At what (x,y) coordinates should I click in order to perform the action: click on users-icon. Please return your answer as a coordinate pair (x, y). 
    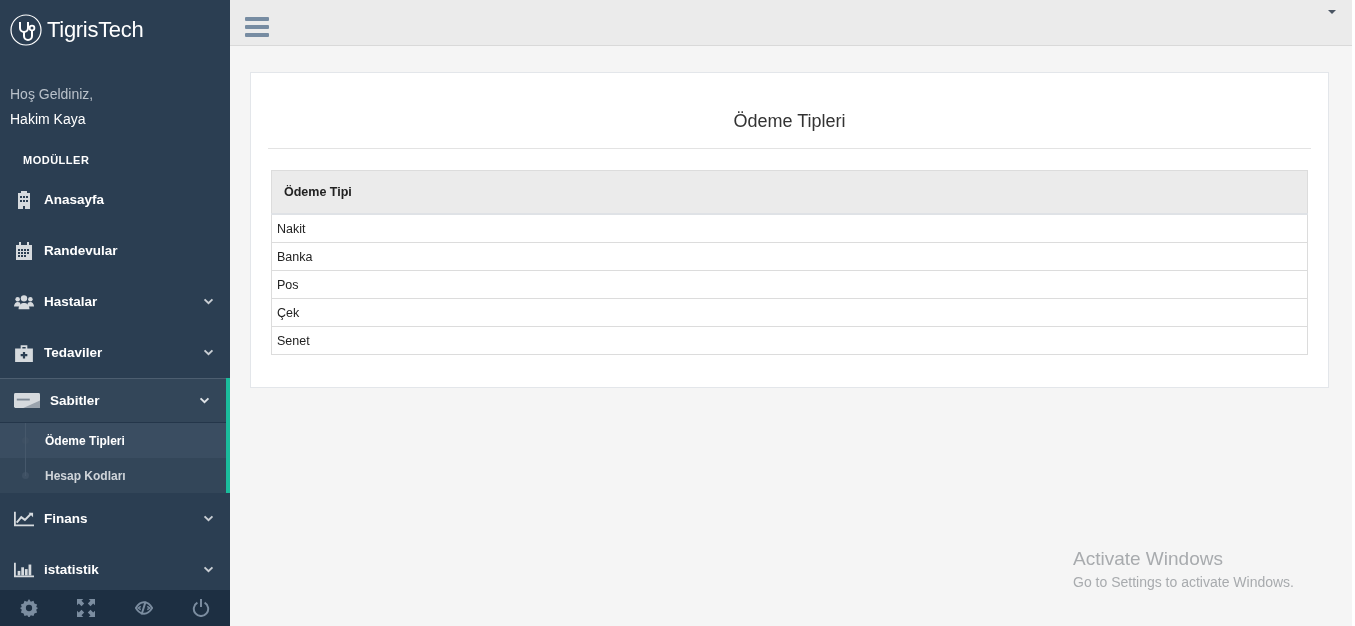
    Looking at the image, I should click on (24, 301).